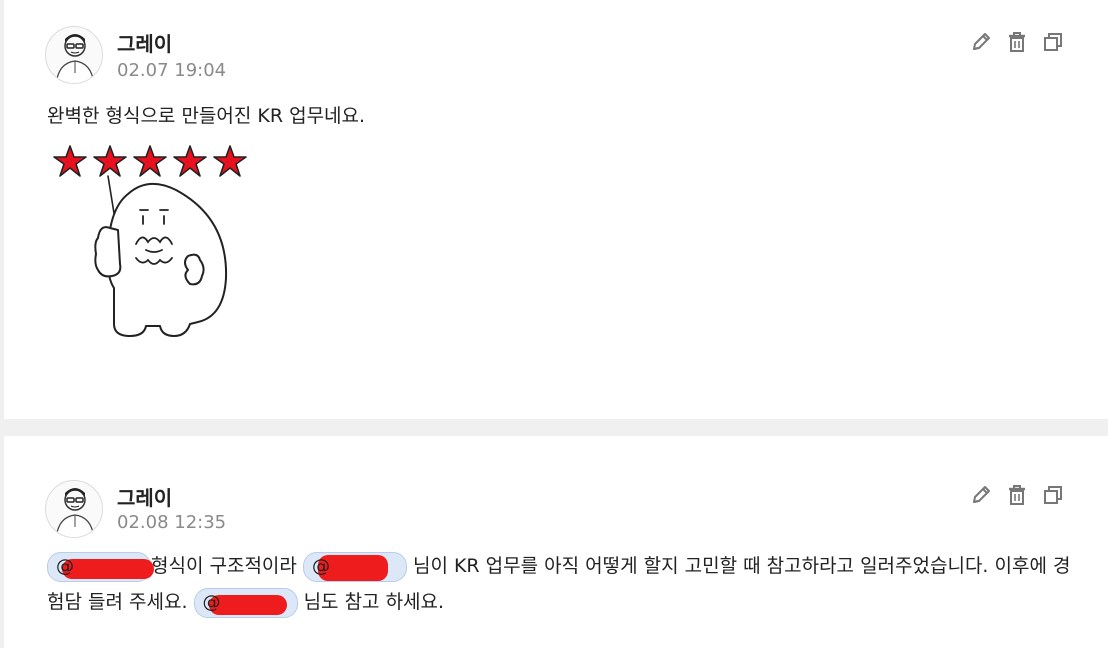  I want to click on redaction-mark, so click(108, 568).